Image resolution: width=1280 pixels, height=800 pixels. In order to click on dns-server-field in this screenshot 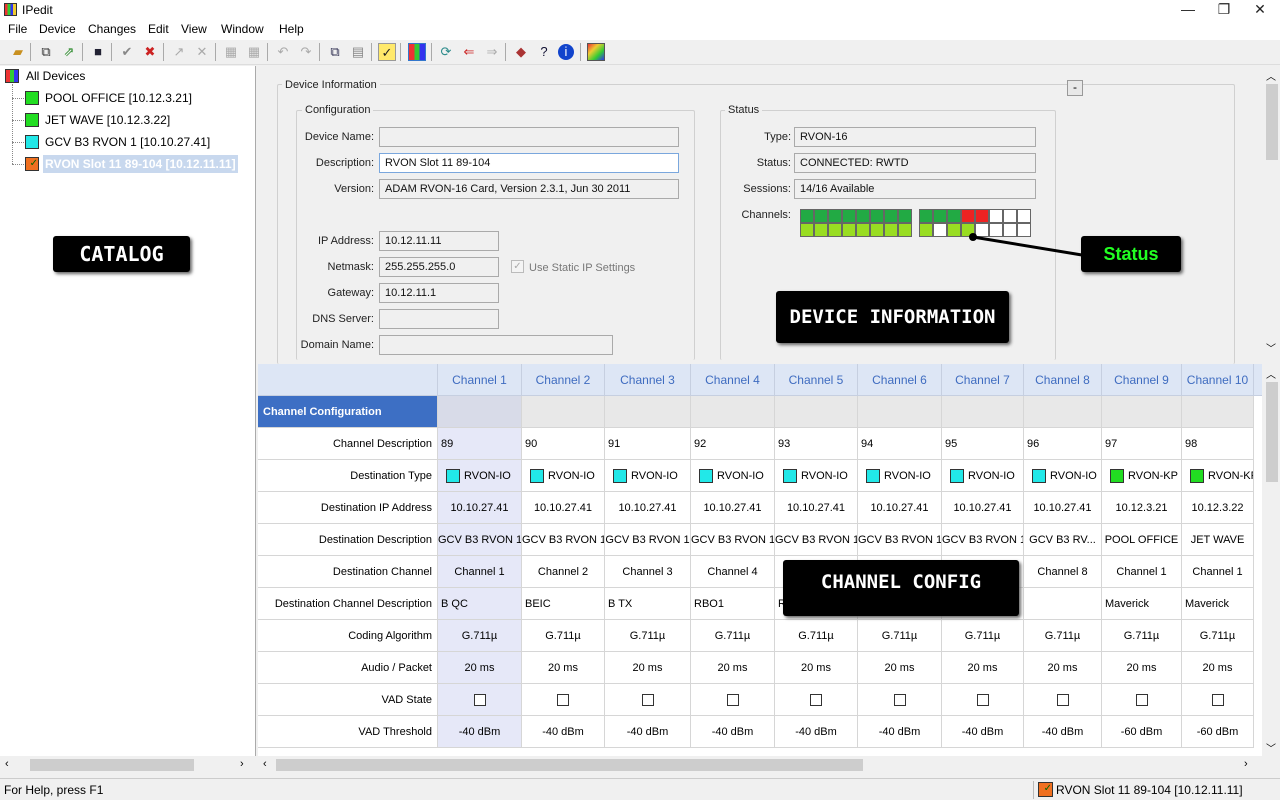, I will do `click(439, 319)`.